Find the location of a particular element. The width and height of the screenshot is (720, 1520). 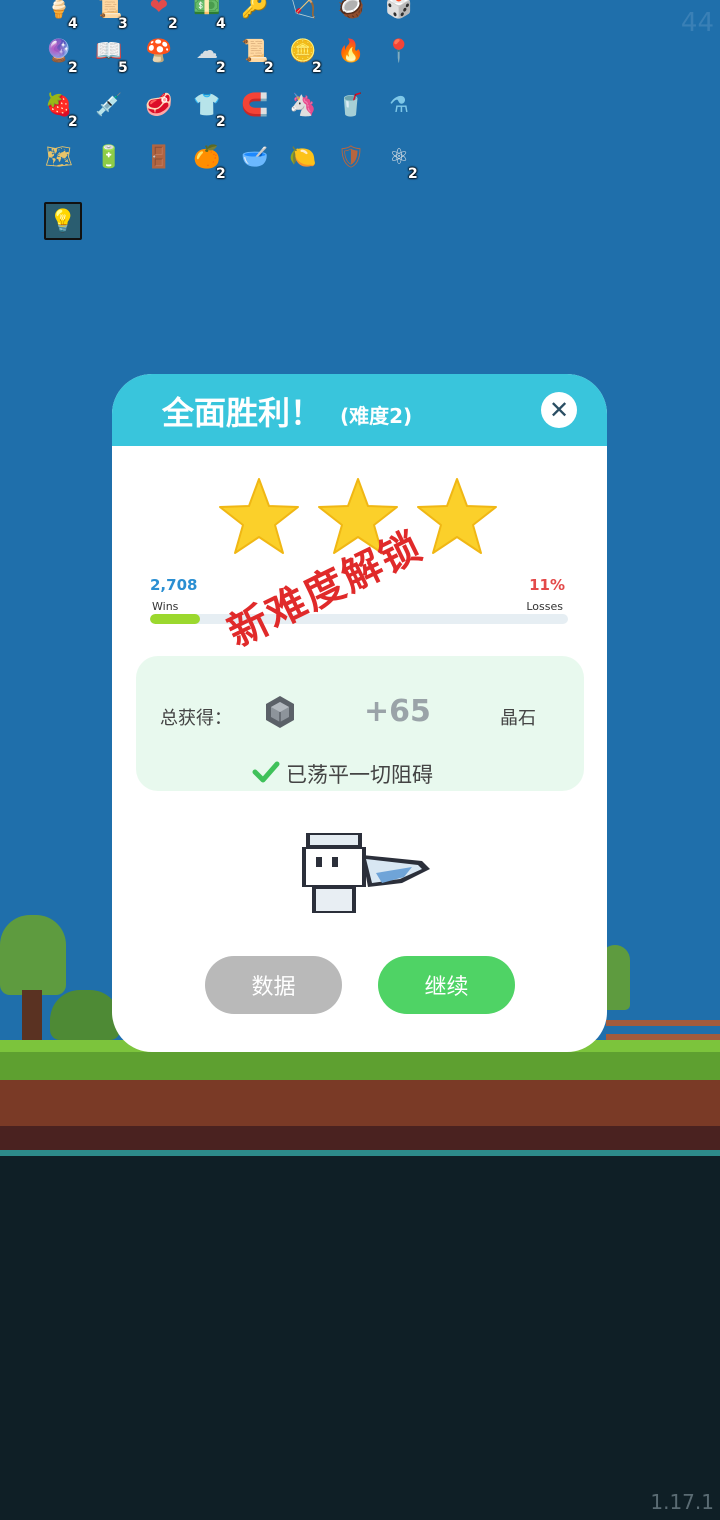

paper-scroll-icon: 📜 2 is located at coordinates (255, 54).